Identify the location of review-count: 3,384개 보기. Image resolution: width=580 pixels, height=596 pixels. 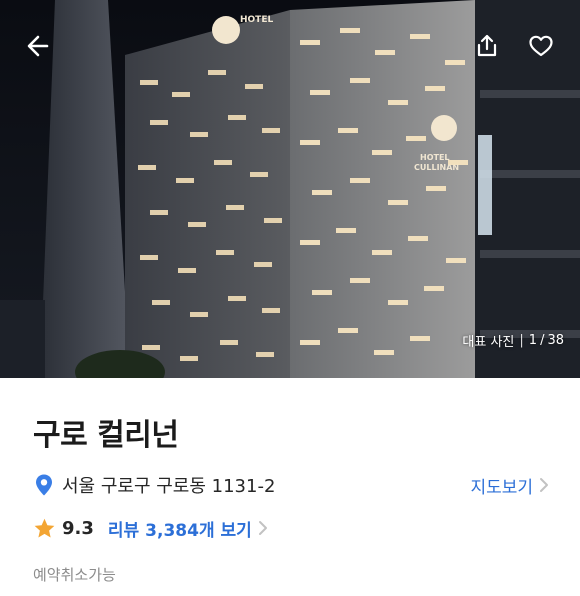
(198, 530).